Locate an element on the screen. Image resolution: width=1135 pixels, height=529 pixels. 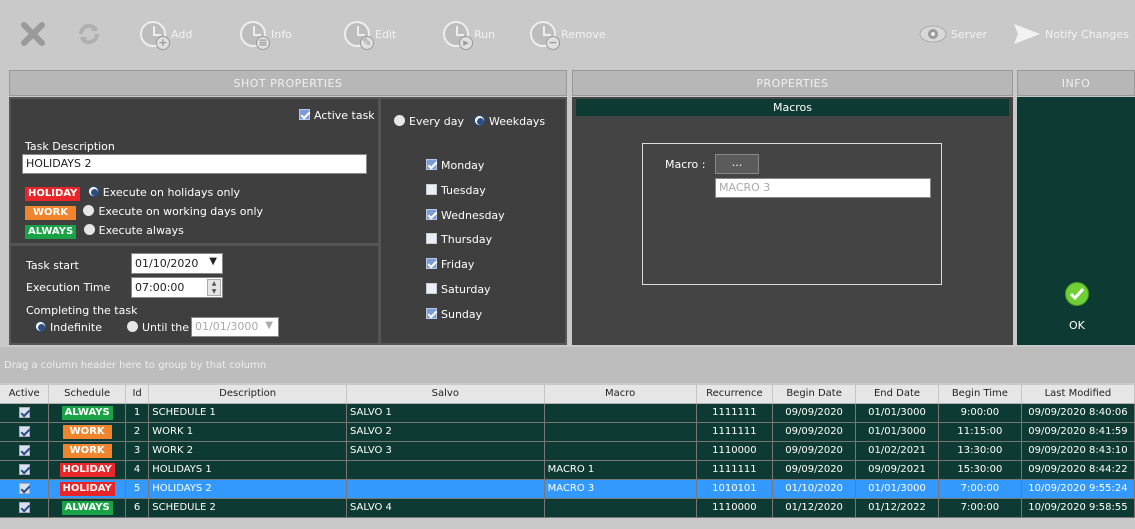
macro-input: MACRO 3 is located at coordinates (823, 188).